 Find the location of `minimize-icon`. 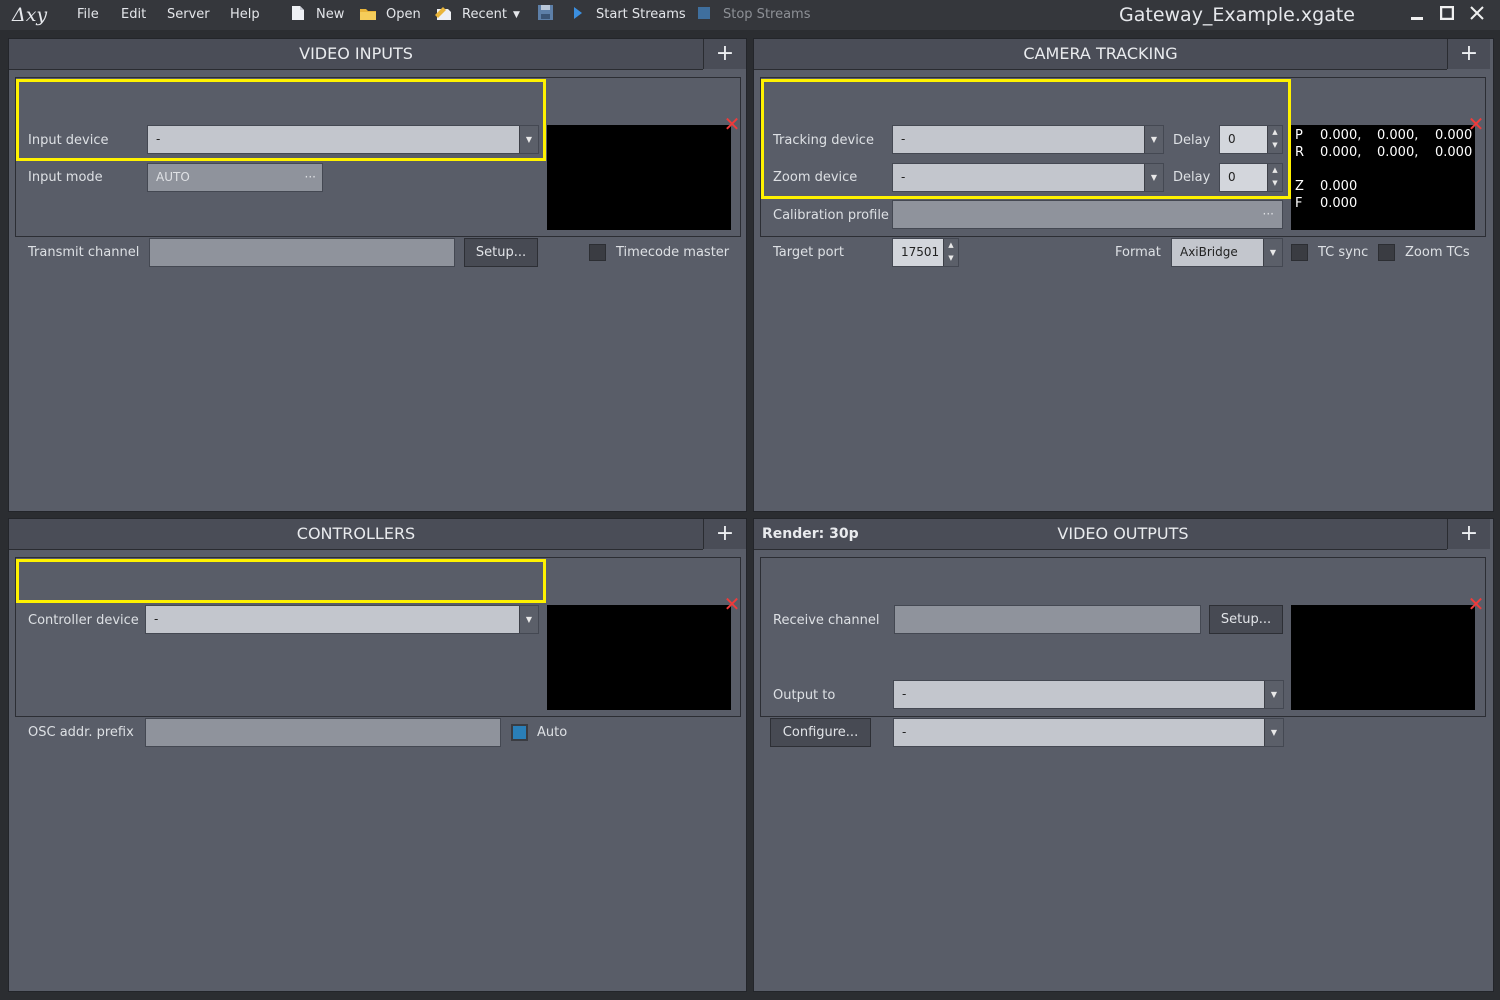

minimize-icon is located at coordinates (1418, 15).